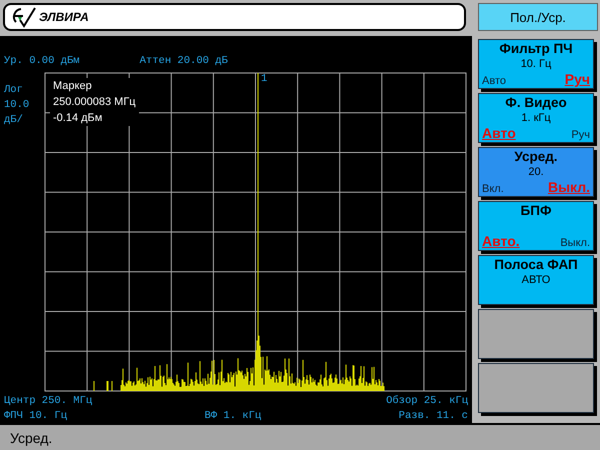  I want to click on reference-level: Ур. 0.00 дБм, so click(42, 61).